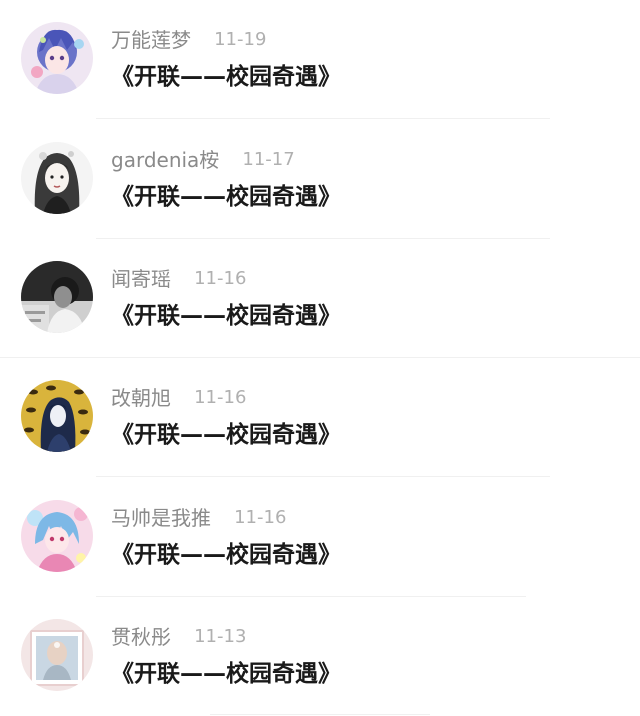 This screenshot has width=640, height=716. I want to click on comment-meta: 马帅是我推 11-16, so click(198, 518).